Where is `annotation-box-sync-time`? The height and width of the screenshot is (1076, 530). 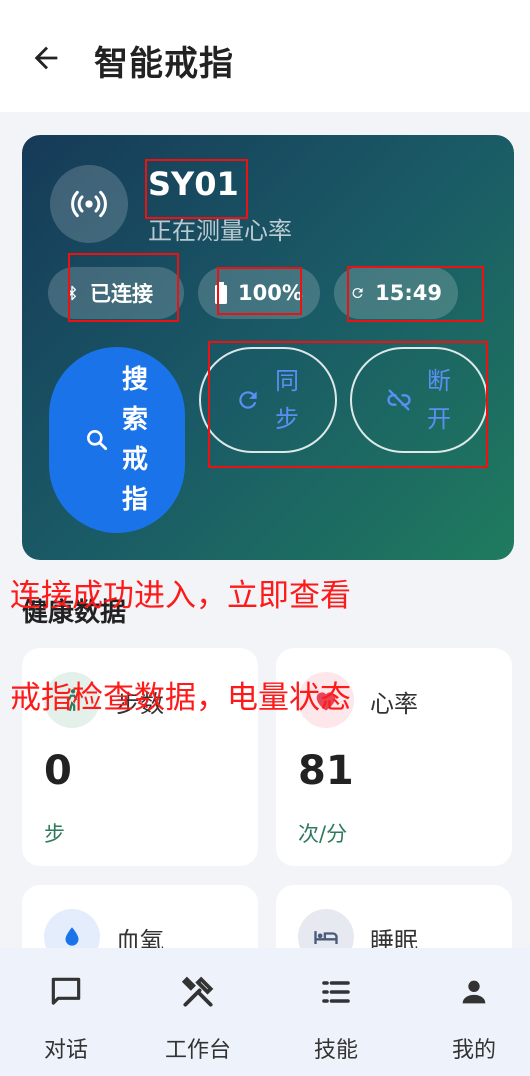 annotation-box-sync-time is located at coordinates (415, 294).